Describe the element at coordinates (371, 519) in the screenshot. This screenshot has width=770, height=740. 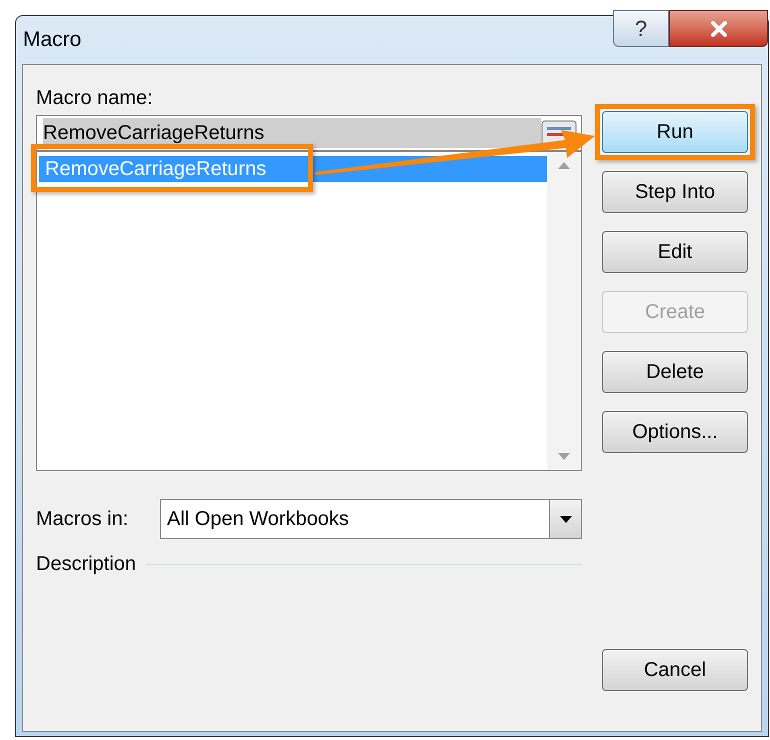
I see `macros-in-dropdown: All Open Workbooks` at that location.